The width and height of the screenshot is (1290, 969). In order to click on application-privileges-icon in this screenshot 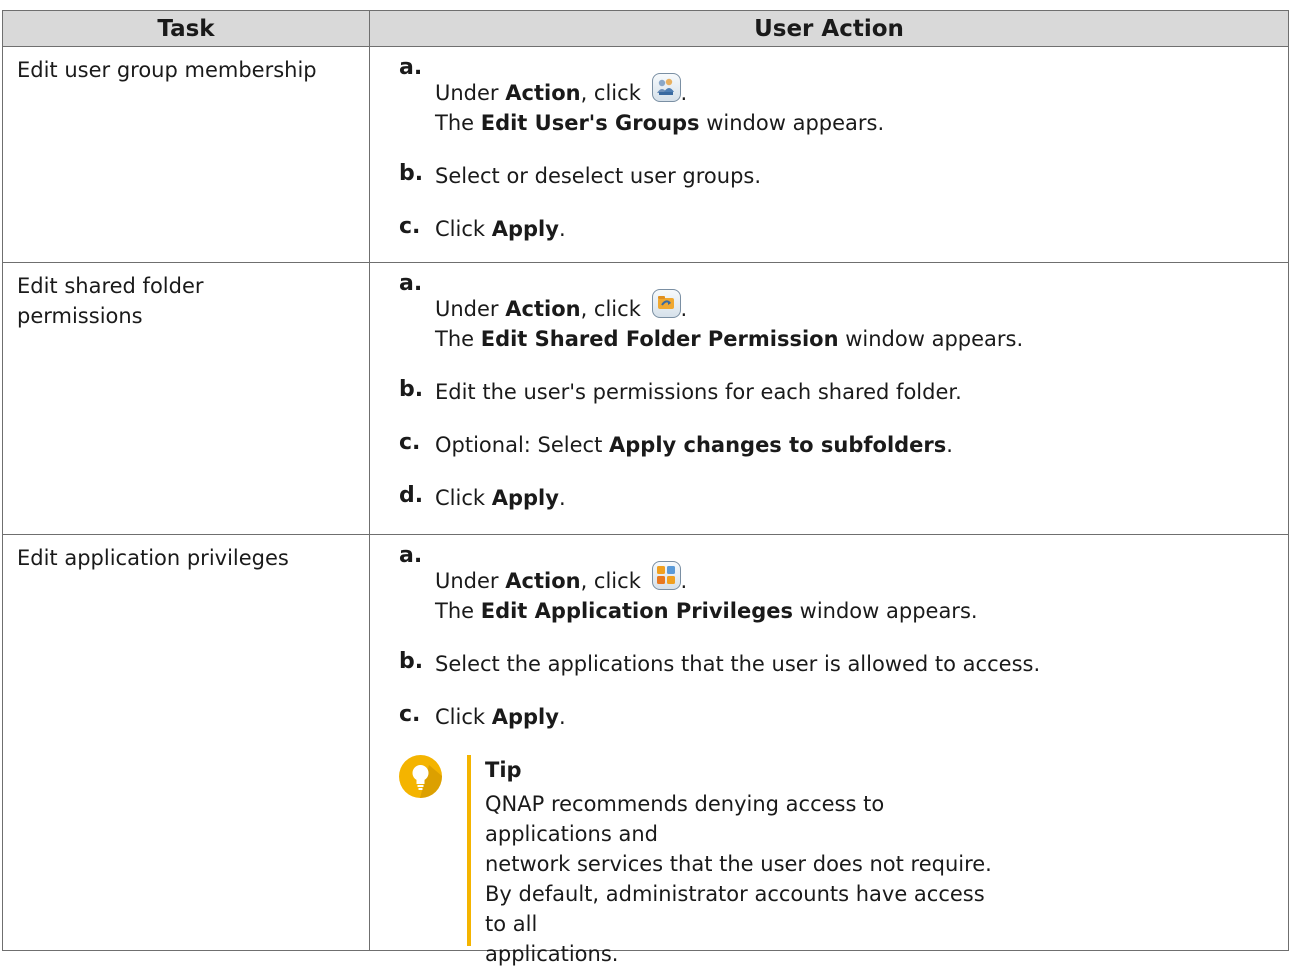, I will do `click(666, 575)`.